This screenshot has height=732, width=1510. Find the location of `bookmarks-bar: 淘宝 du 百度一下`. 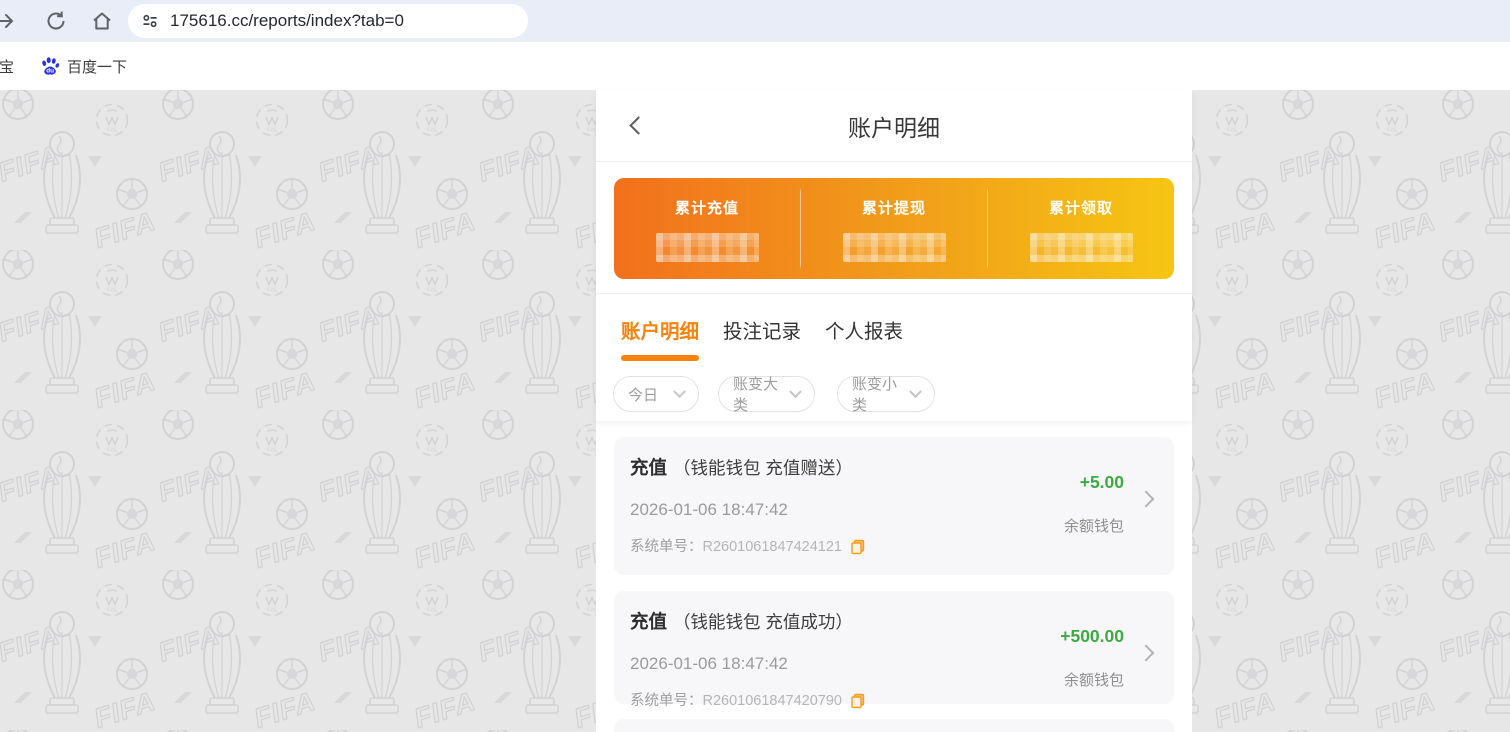

bookmarks-bar: 淘宝 du 百度一下 is located at coordinates (755, 66).